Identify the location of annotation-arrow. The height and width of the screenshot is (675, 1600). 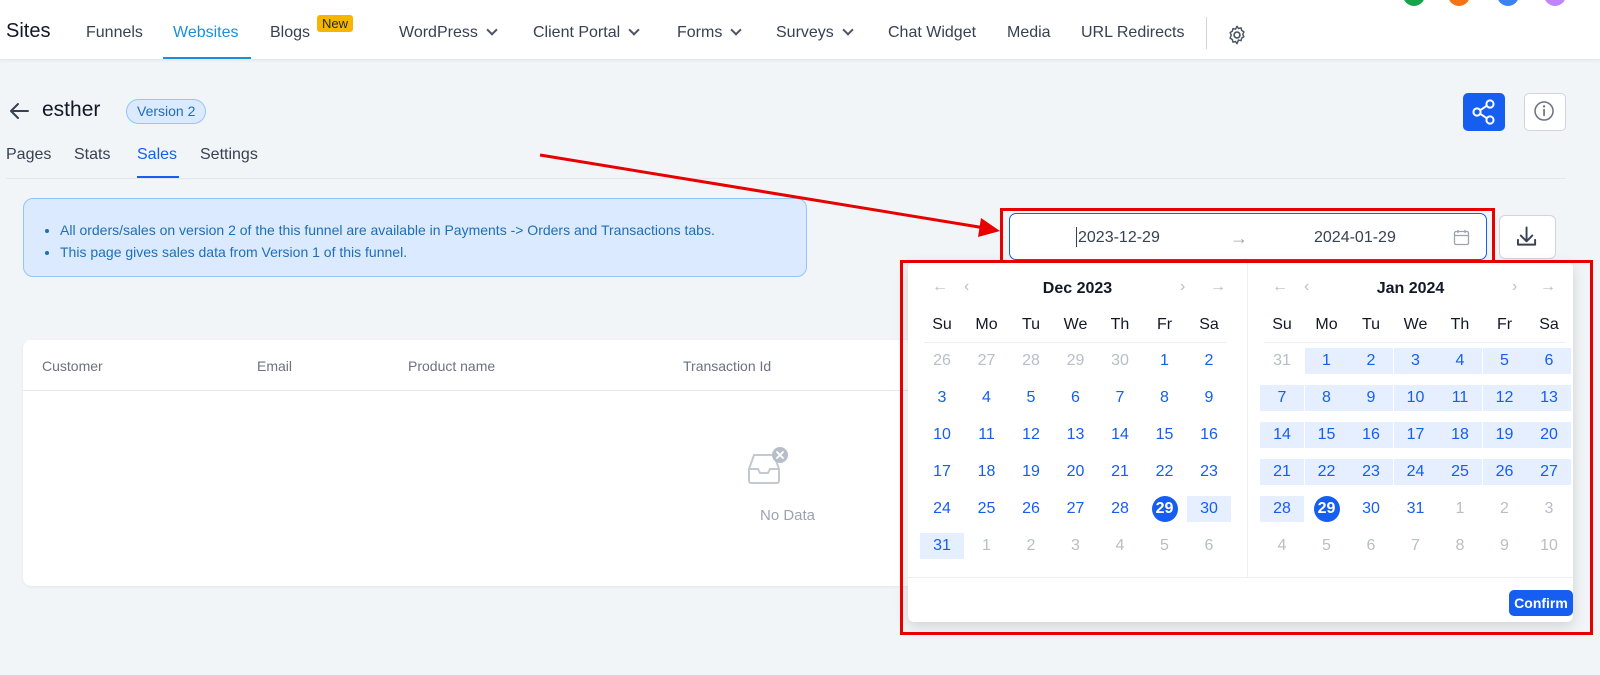
(769, 195).